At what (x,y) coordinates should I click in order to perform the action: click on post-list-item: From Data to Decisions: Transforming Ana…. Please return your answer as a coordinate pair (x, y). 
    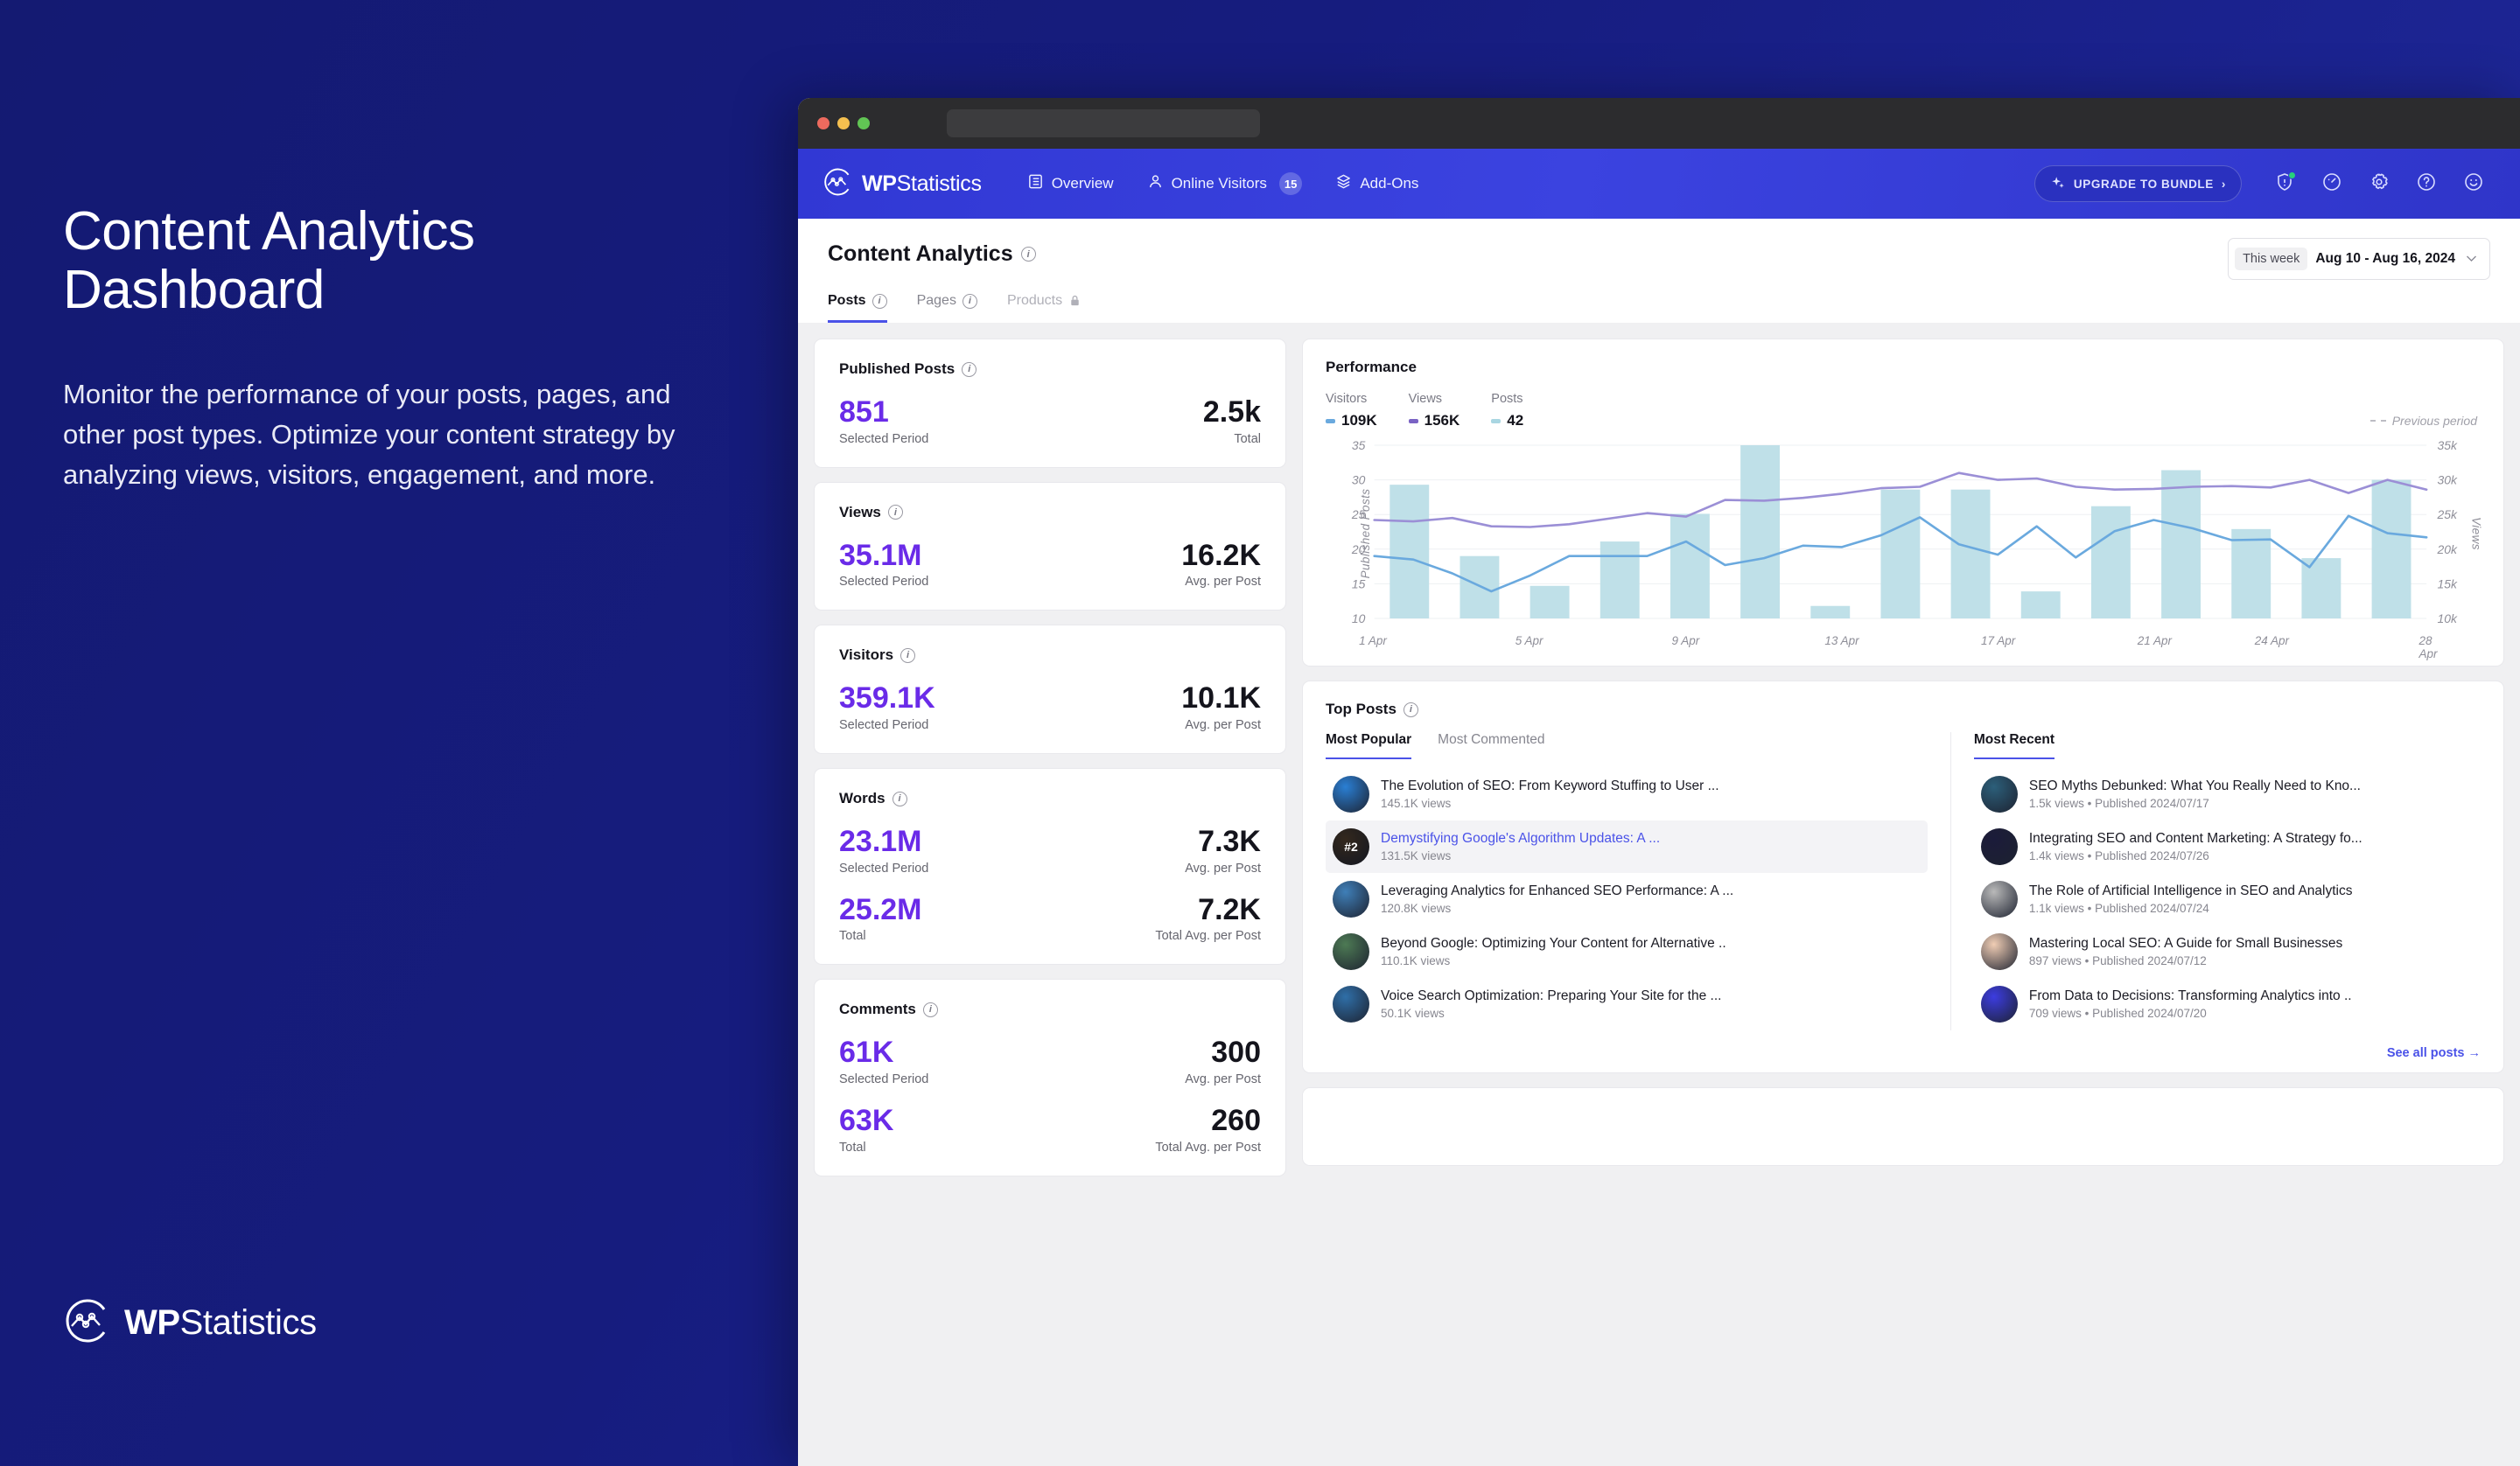
    Looking at the image, I should click on (2227, 1004).